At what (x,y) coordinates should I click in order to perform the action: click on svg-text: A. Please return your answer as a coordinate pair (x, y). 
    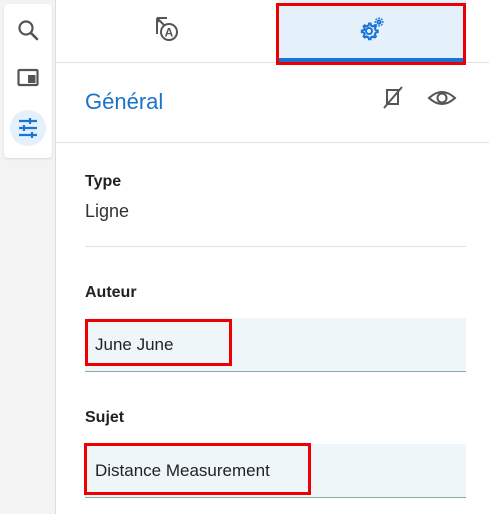
    Looking at the image, I should click on (169, 32).